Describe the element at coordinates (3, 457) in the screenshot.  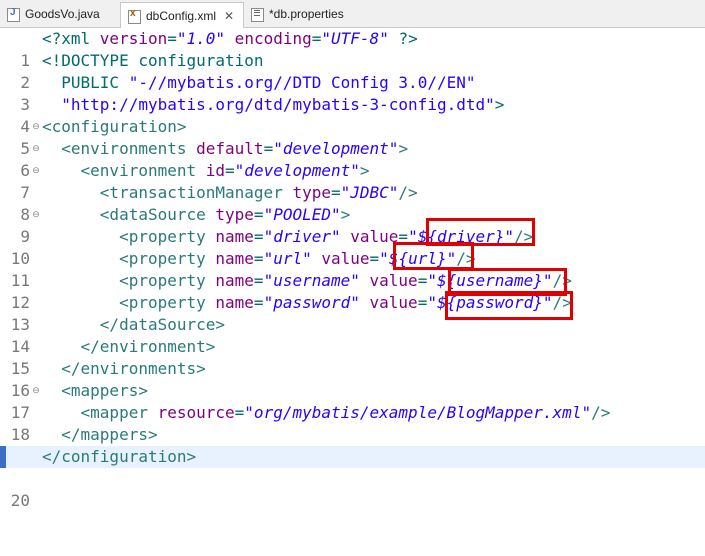
I see `current-line-marker` at that location.